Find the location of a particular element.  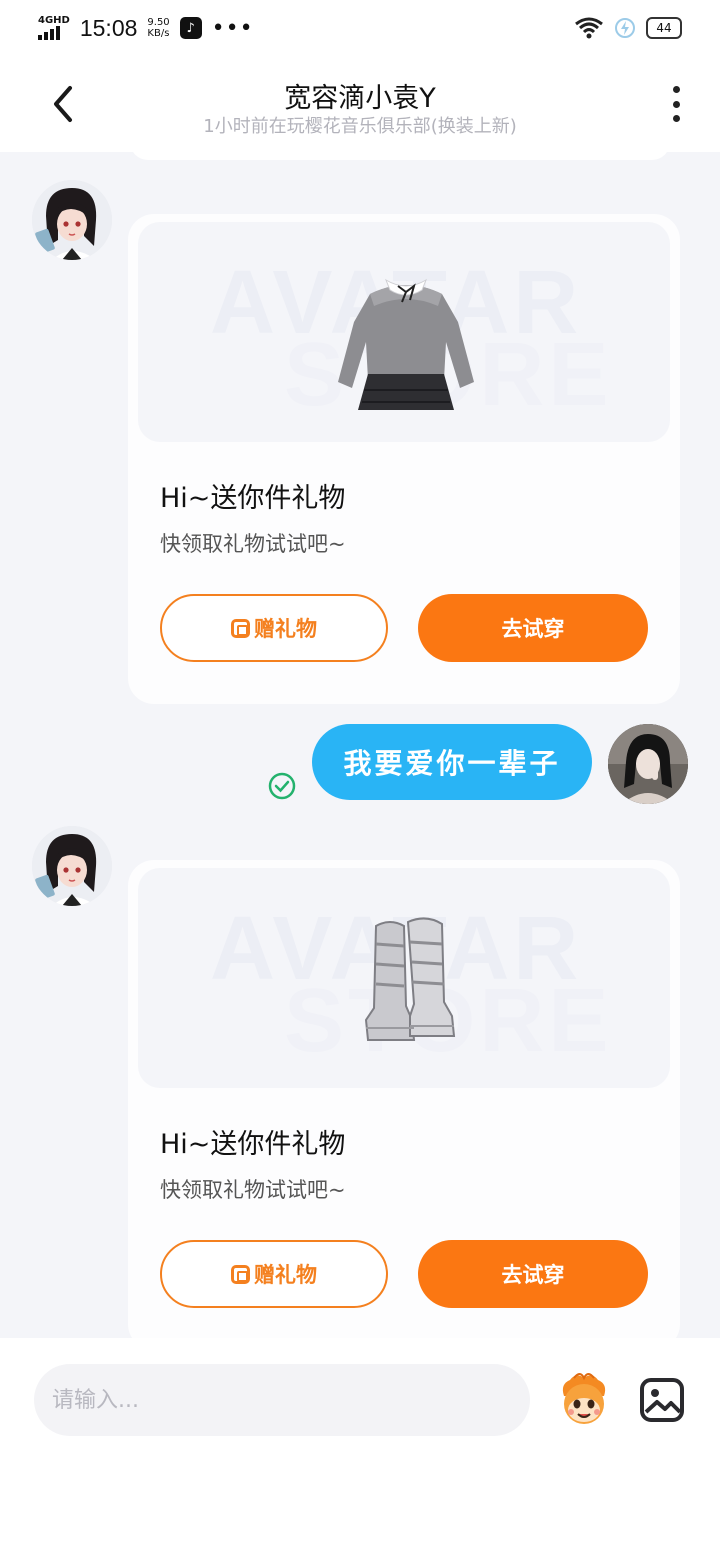

my-message-bubble: 我要爱你一辈子 is located at coordinates (452, 762).